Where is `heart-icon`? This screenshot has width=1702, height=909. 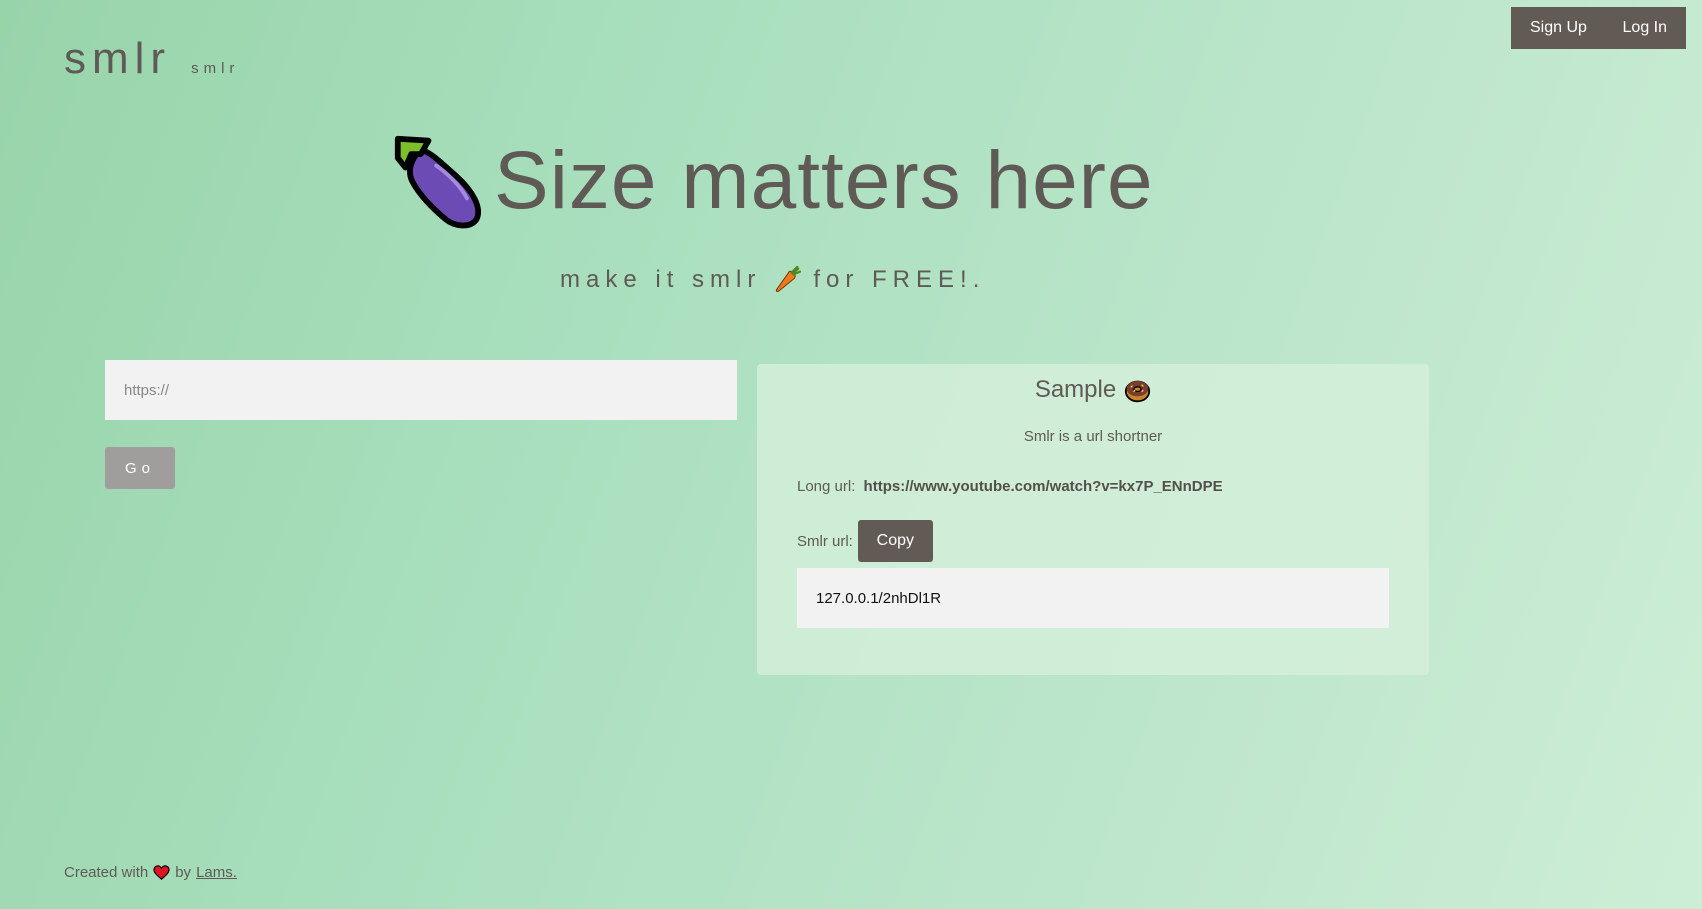 heart-icon is located at coordinates (161, 872).